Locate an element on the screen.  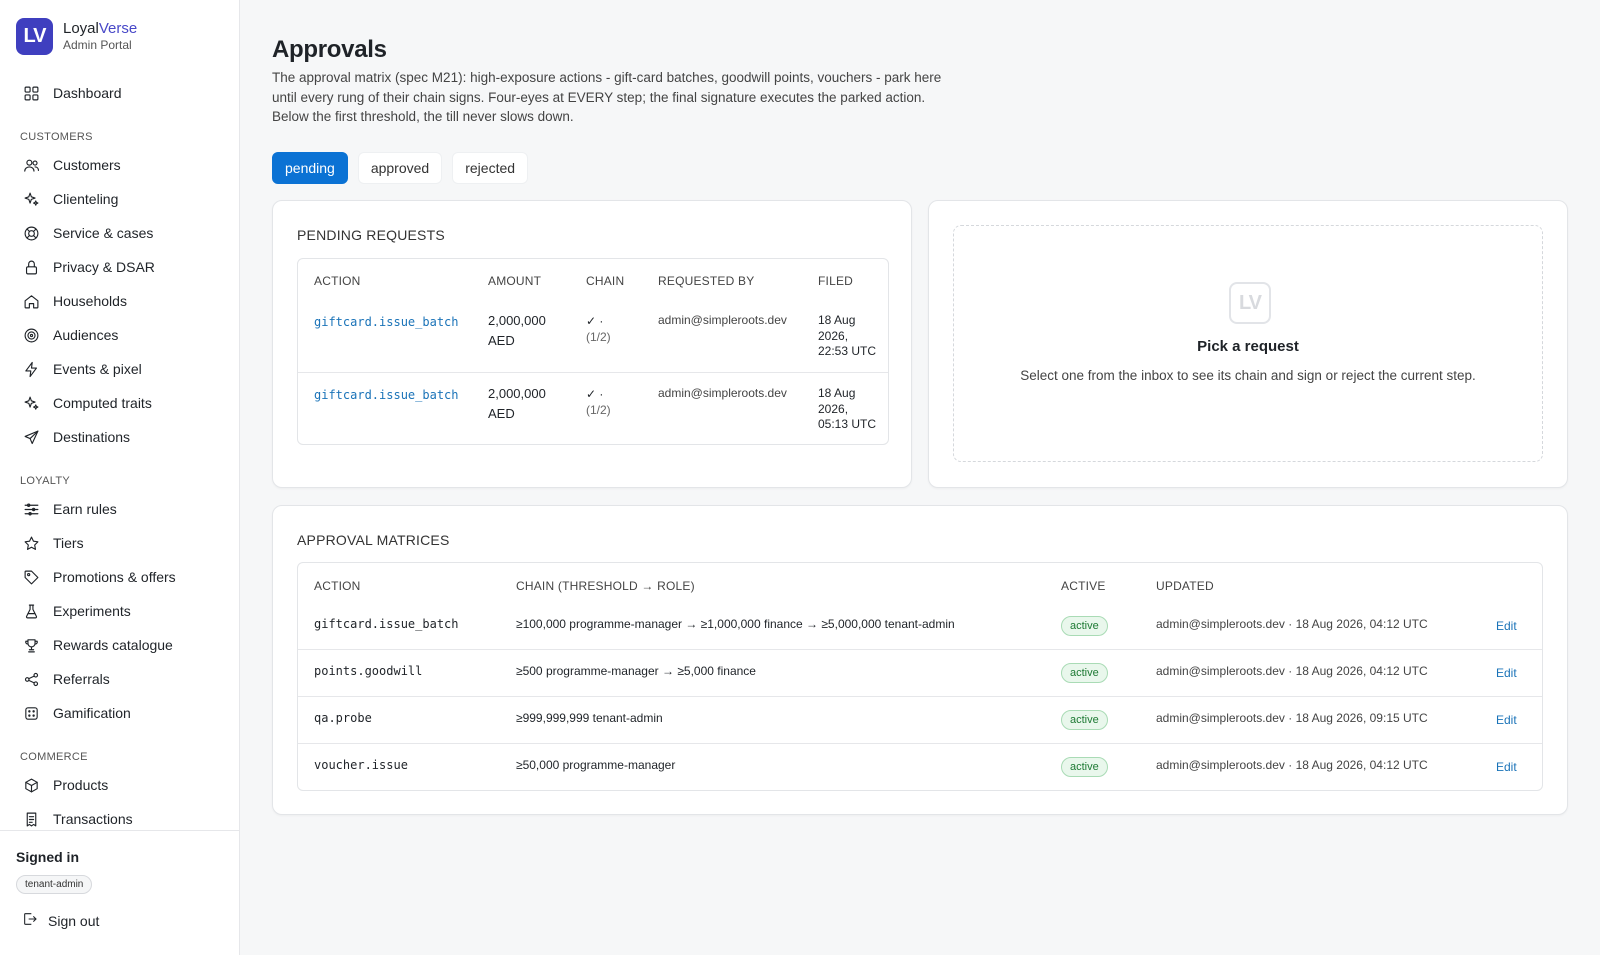
matrix-chain: ≥500 programme-manager → ≥5,000 finance is located at coordinates (636, 671).